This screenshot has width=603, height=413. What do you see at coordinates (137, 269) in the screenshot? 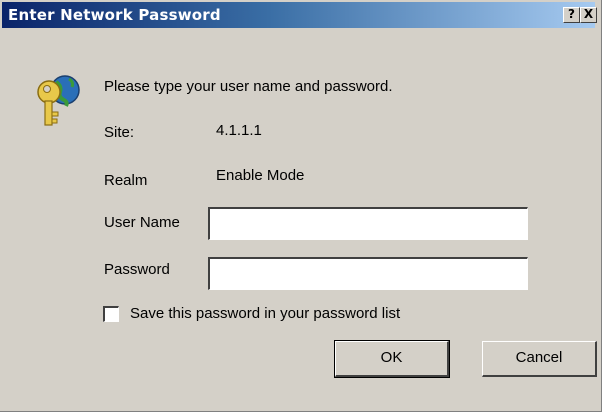
I see `password-label: Password` at bounding box center [137, 269].